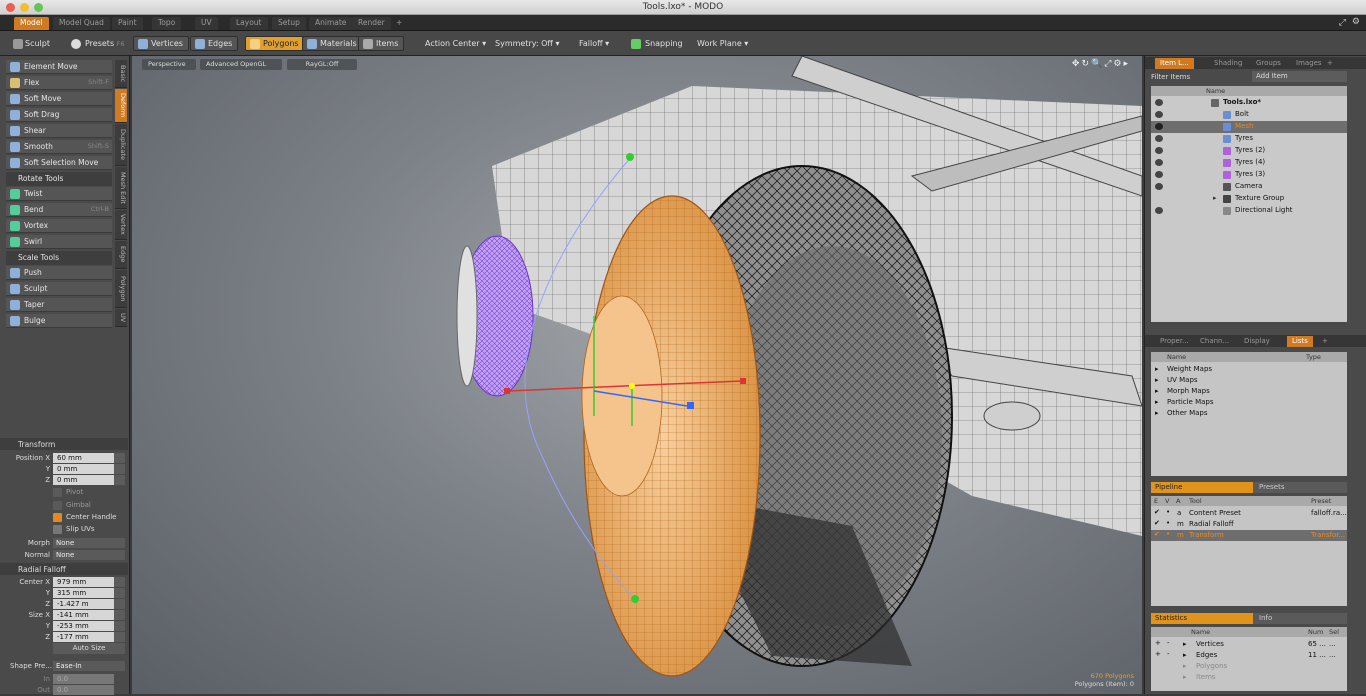  Describe the element at coordinates (83, 458) in the screenshot. I see `position-x-field: 60 mm` at that location.